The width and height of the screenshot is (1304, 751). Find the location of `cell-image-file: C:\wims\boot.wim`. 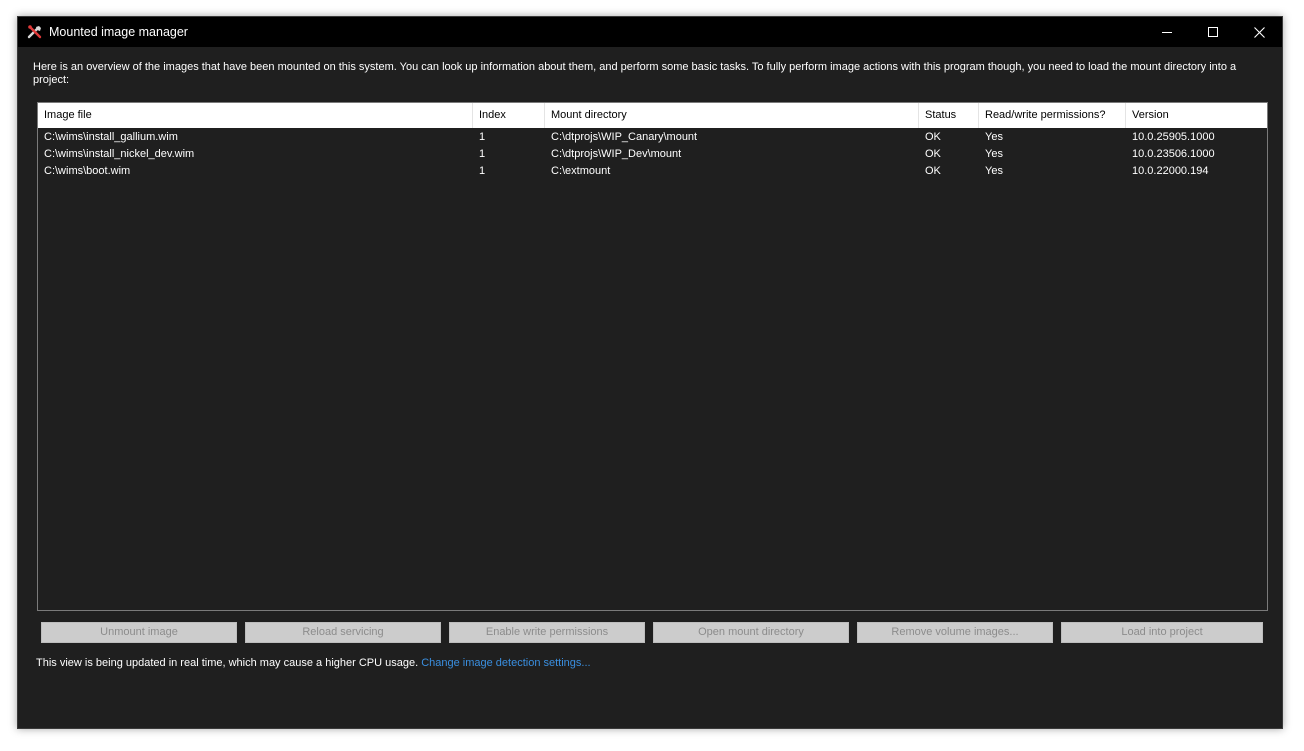

cell-image-file: C:\wims\boot.wim is located at coordinates (87, 171).